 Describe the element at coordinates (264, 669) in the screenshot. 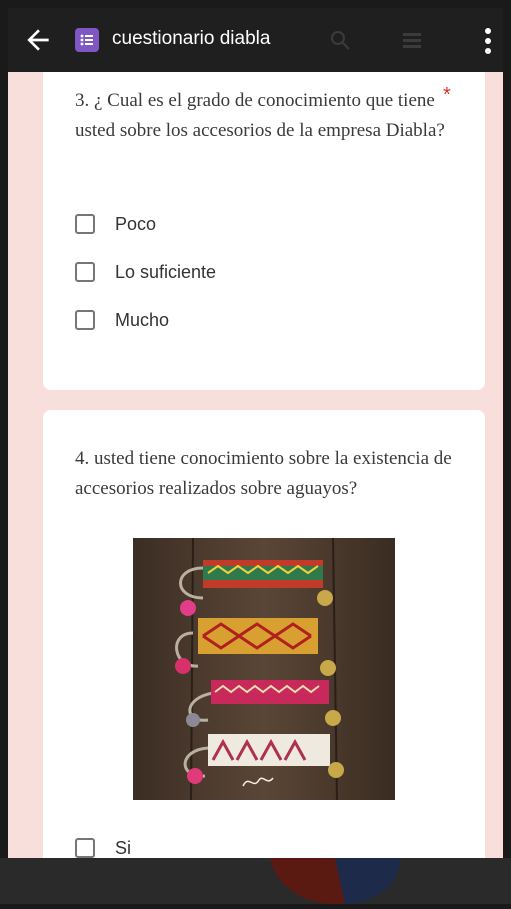

I see `woven-bracelets-photo` at that location.